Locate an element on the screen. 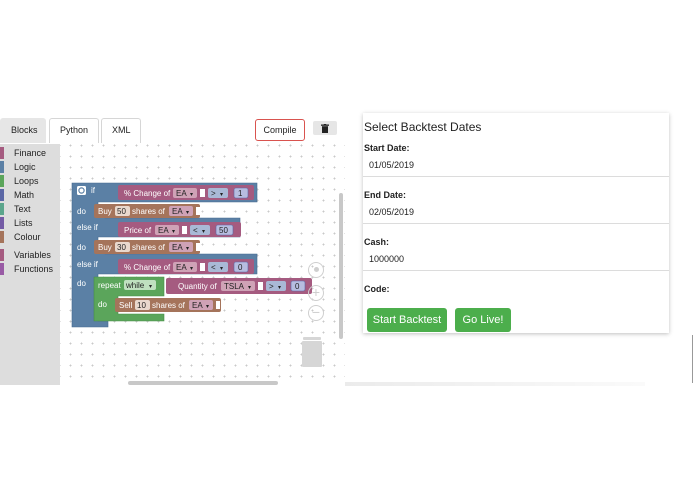 The image size is (695, 494). cash-label: Cash: is located at coordinates (377, 242).